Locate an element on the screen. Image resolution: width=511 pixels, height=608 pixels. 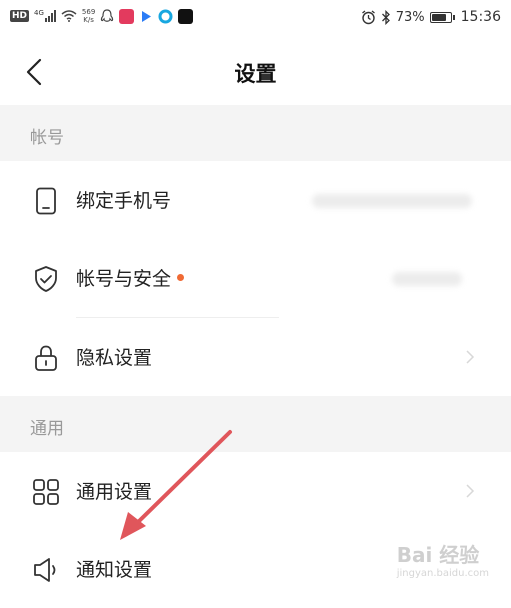
browser-app-icon is located at coordinates (165, 16).